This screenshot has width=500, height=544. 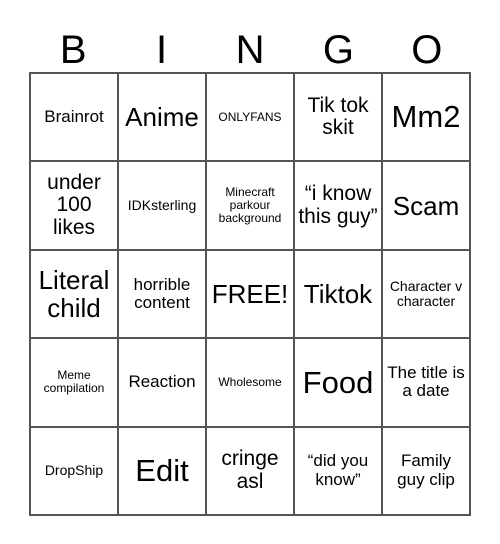 I want to click on bingo-cell-o1: Mm2, so click(x=427, y=118).